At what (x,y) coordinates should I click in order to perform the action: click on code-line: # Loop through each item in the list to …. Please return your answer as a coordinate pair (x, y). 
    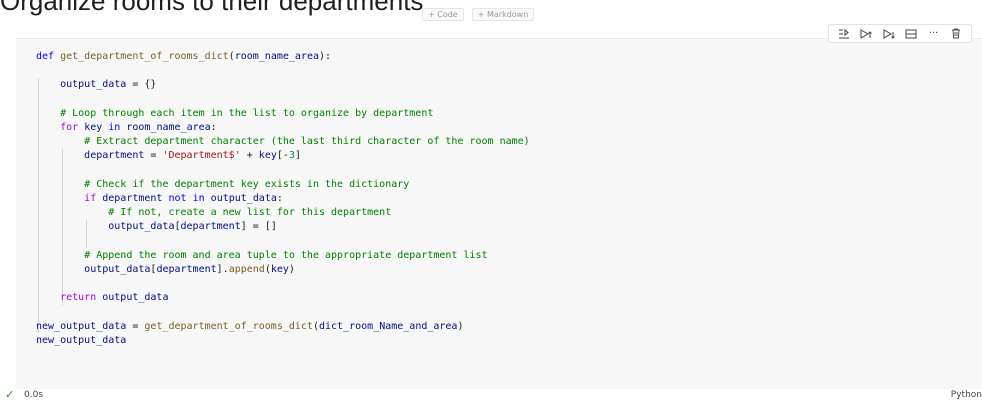
    Looking at the image, I should click on (247, 113).